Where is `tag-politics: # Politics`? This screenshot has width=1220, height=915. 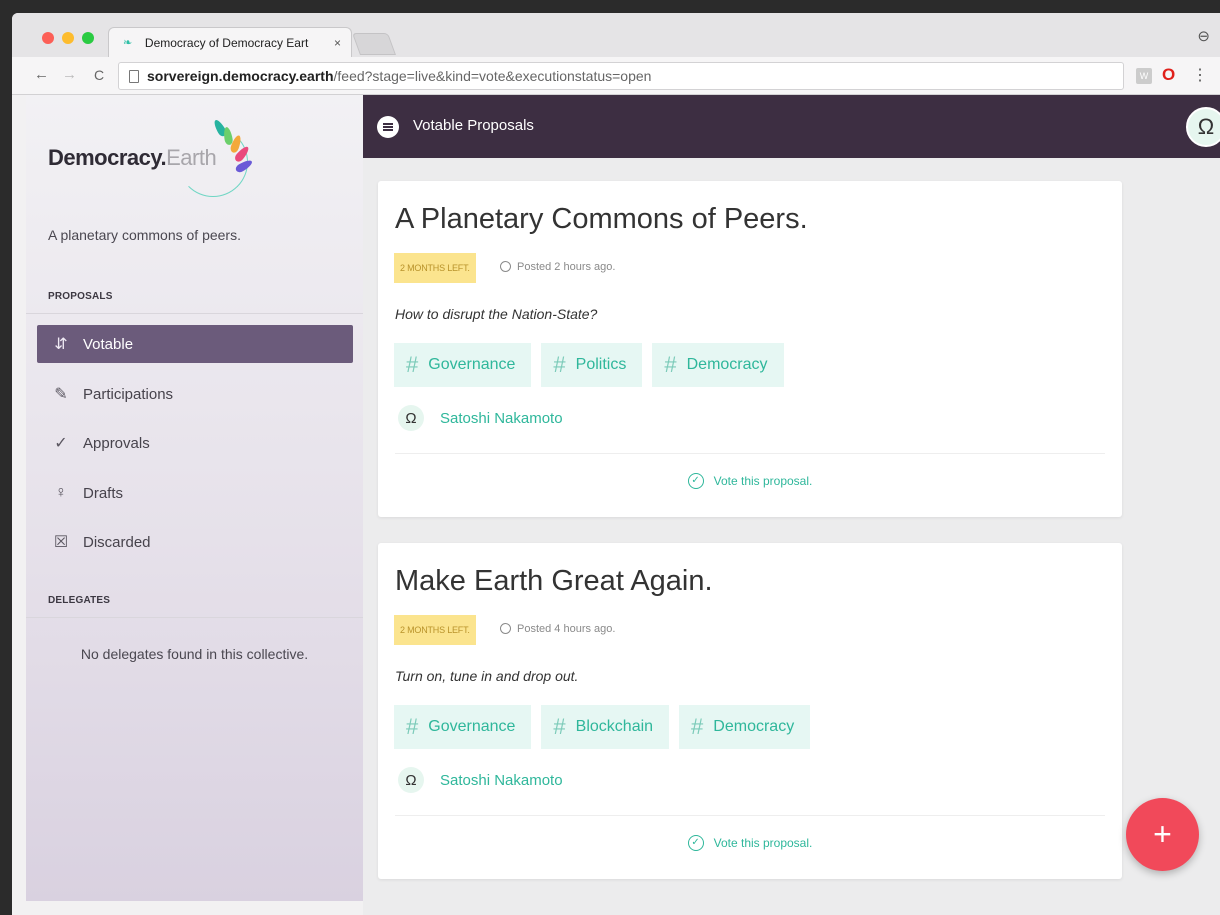 tag-politics: # Politics is located at coordinates (592, 365).